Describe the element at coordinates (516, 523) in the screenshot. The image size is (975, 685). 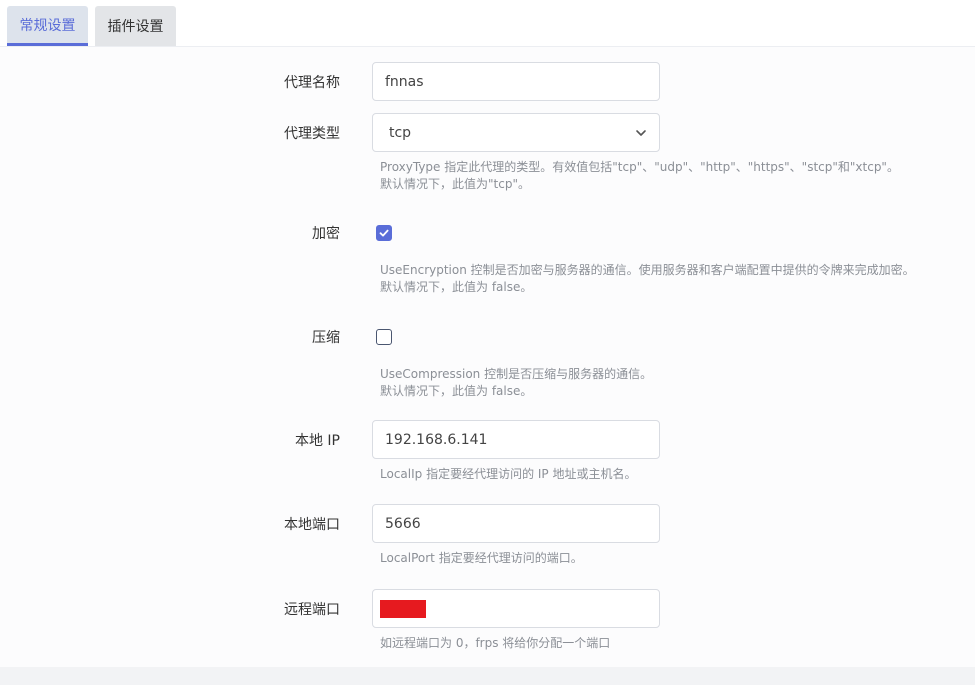
I see `local-port-input: 5666` at that location.